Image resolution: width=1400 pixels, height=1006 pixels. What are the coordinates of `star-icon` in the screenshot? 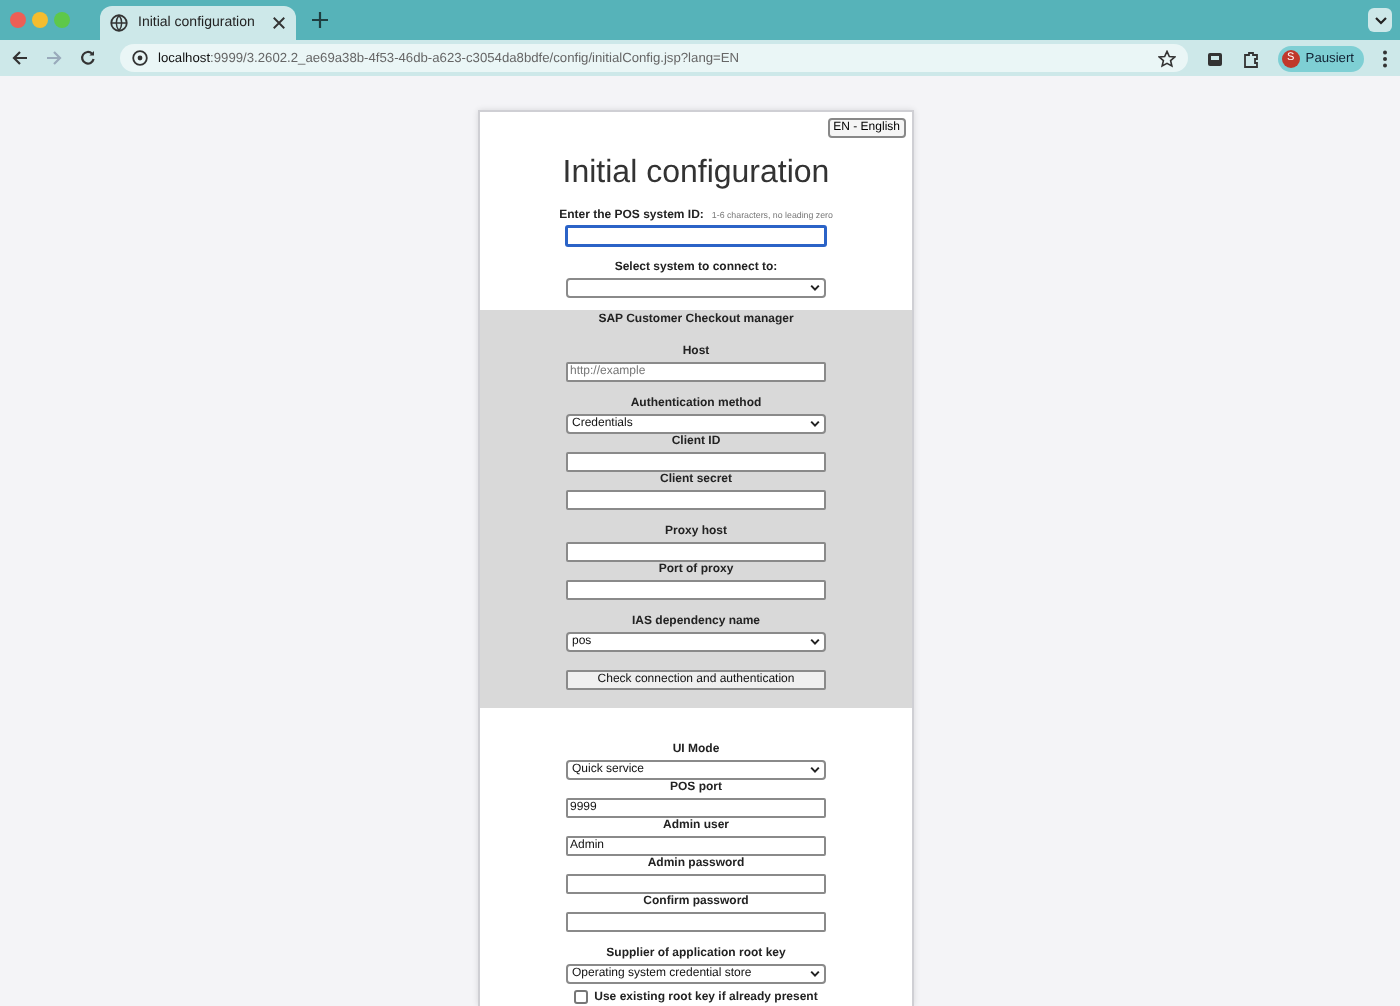 It's located at (1166, 58).